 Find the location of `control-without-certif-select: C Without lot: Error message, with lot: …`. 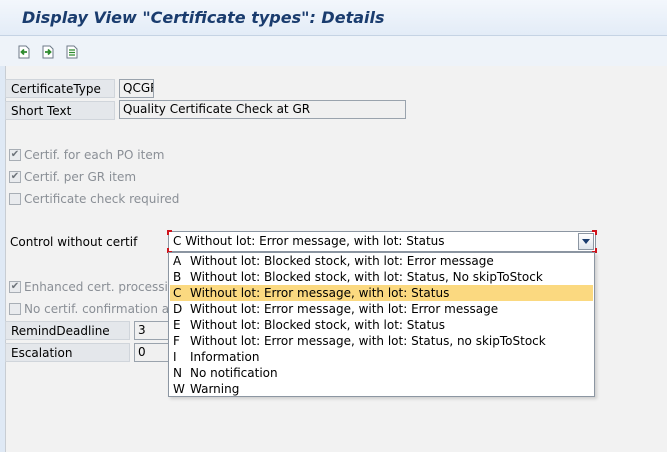

control-without-certif-select: C Without lot: Error message, with lot: … is located at coordinates (382, 241).